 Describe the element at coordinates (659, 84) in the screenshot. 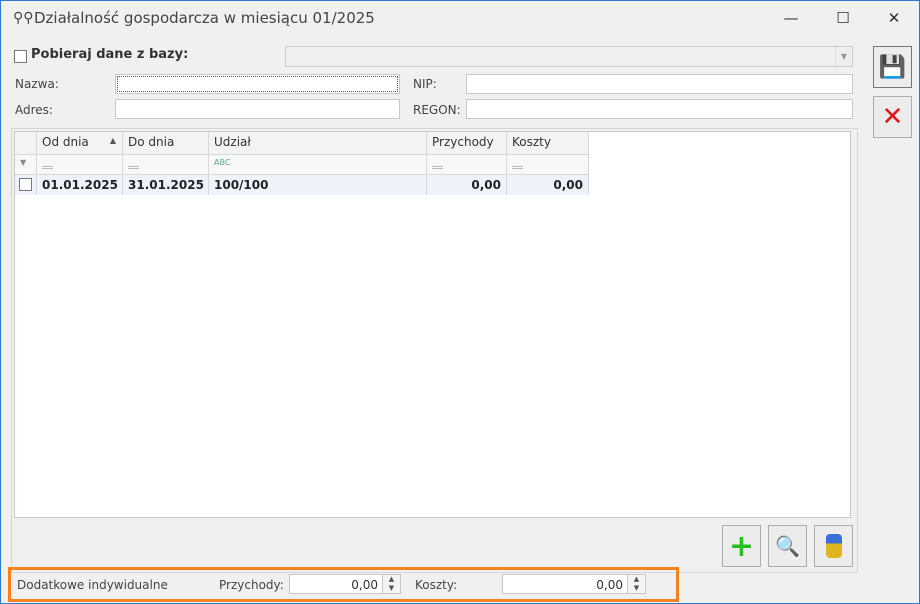

I see `nip-input` at that location.